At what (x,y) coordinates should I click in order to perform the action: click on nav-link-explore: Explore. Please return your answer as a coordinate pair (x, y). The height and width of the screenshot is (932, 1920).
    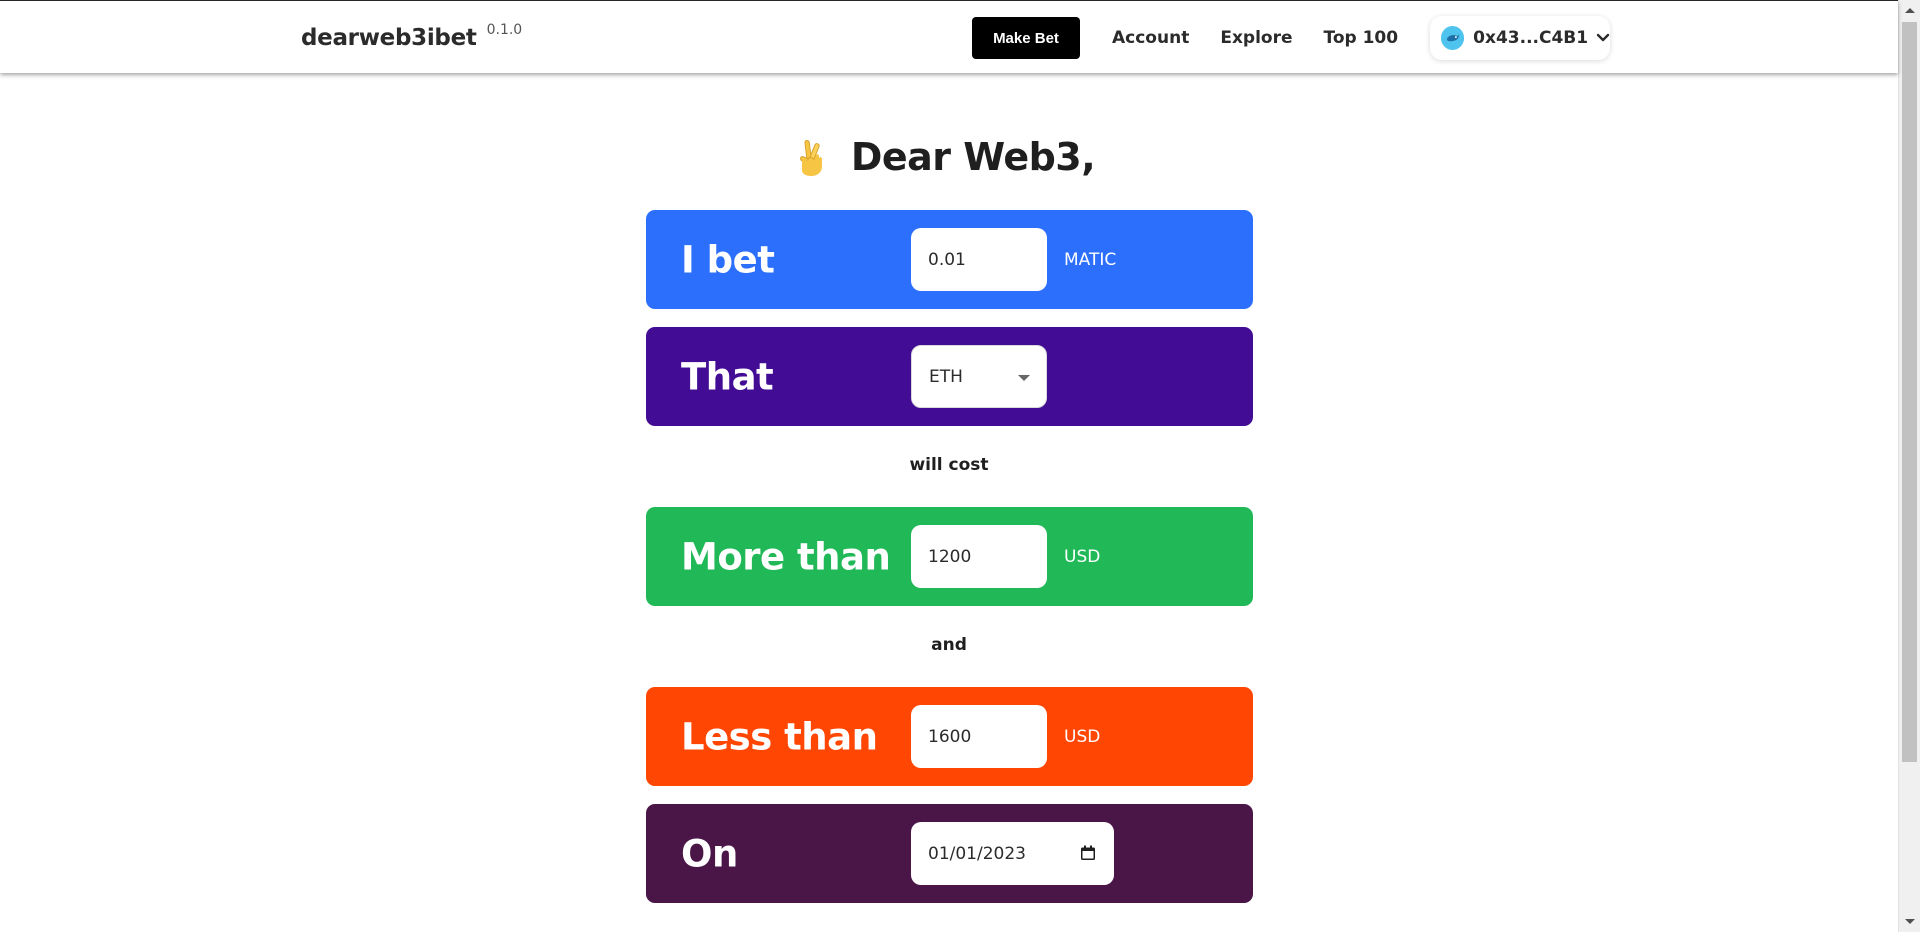
    Looking at the image, I should click on (1256, 38).